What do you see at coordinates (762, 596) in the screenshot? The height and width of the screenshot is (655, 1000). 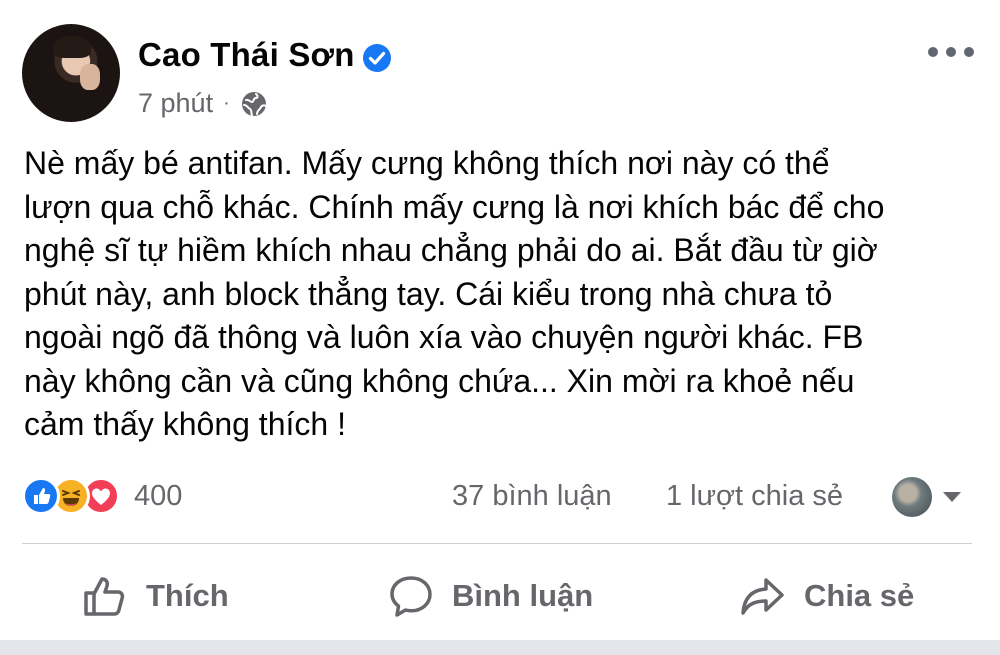 I see `share-icon` at bounding box center [762, 596].